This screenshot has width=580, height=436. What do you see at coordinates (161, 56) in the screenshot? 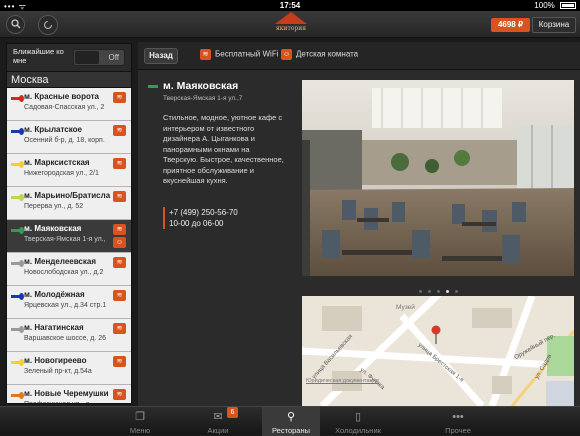
I see `back-button: Назад` at bounding box center [161, 56].